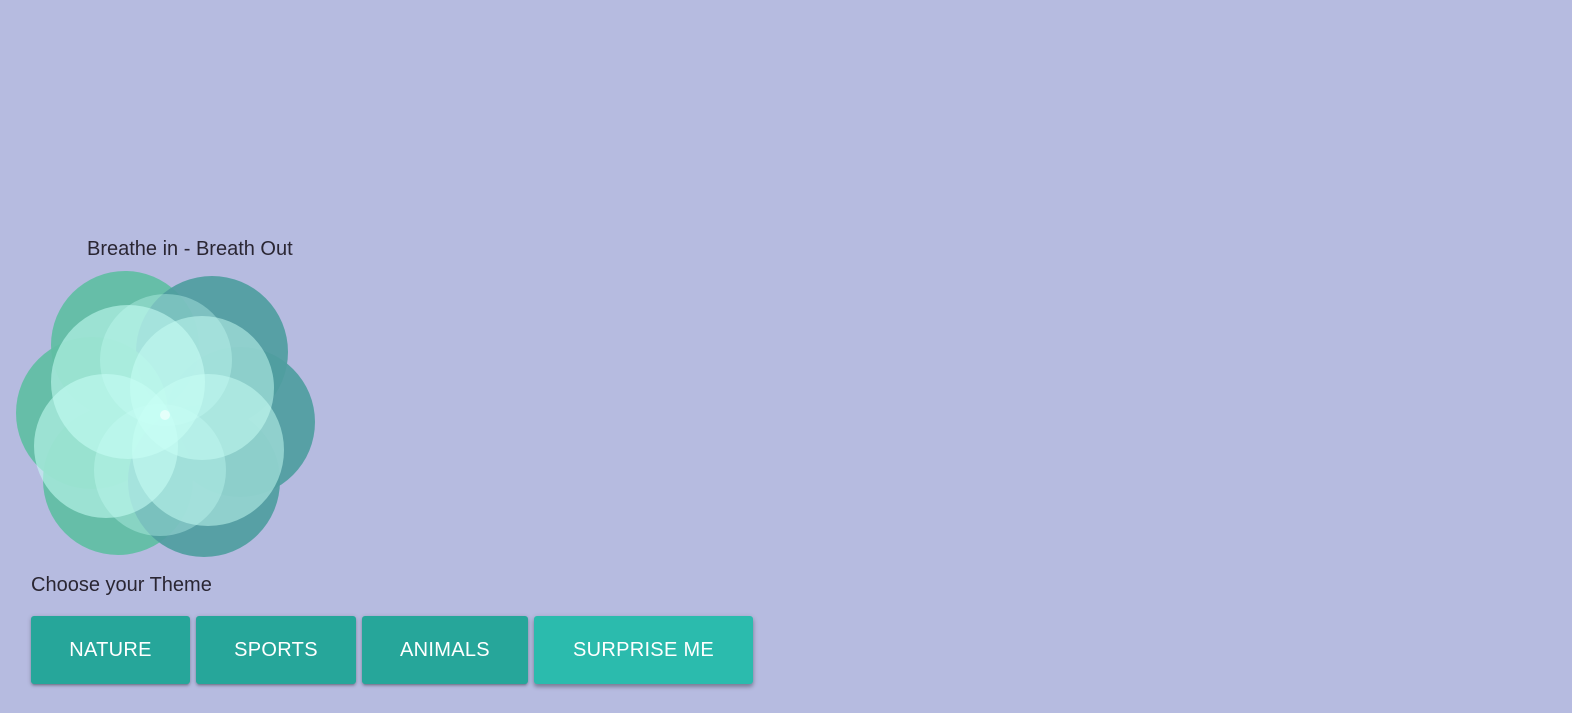 The image size is (1572, 713). What do you see at coordinates (276, 650) in the screenshot?
I see `sports-button: SPORTS` at bounding box center [276, 650].